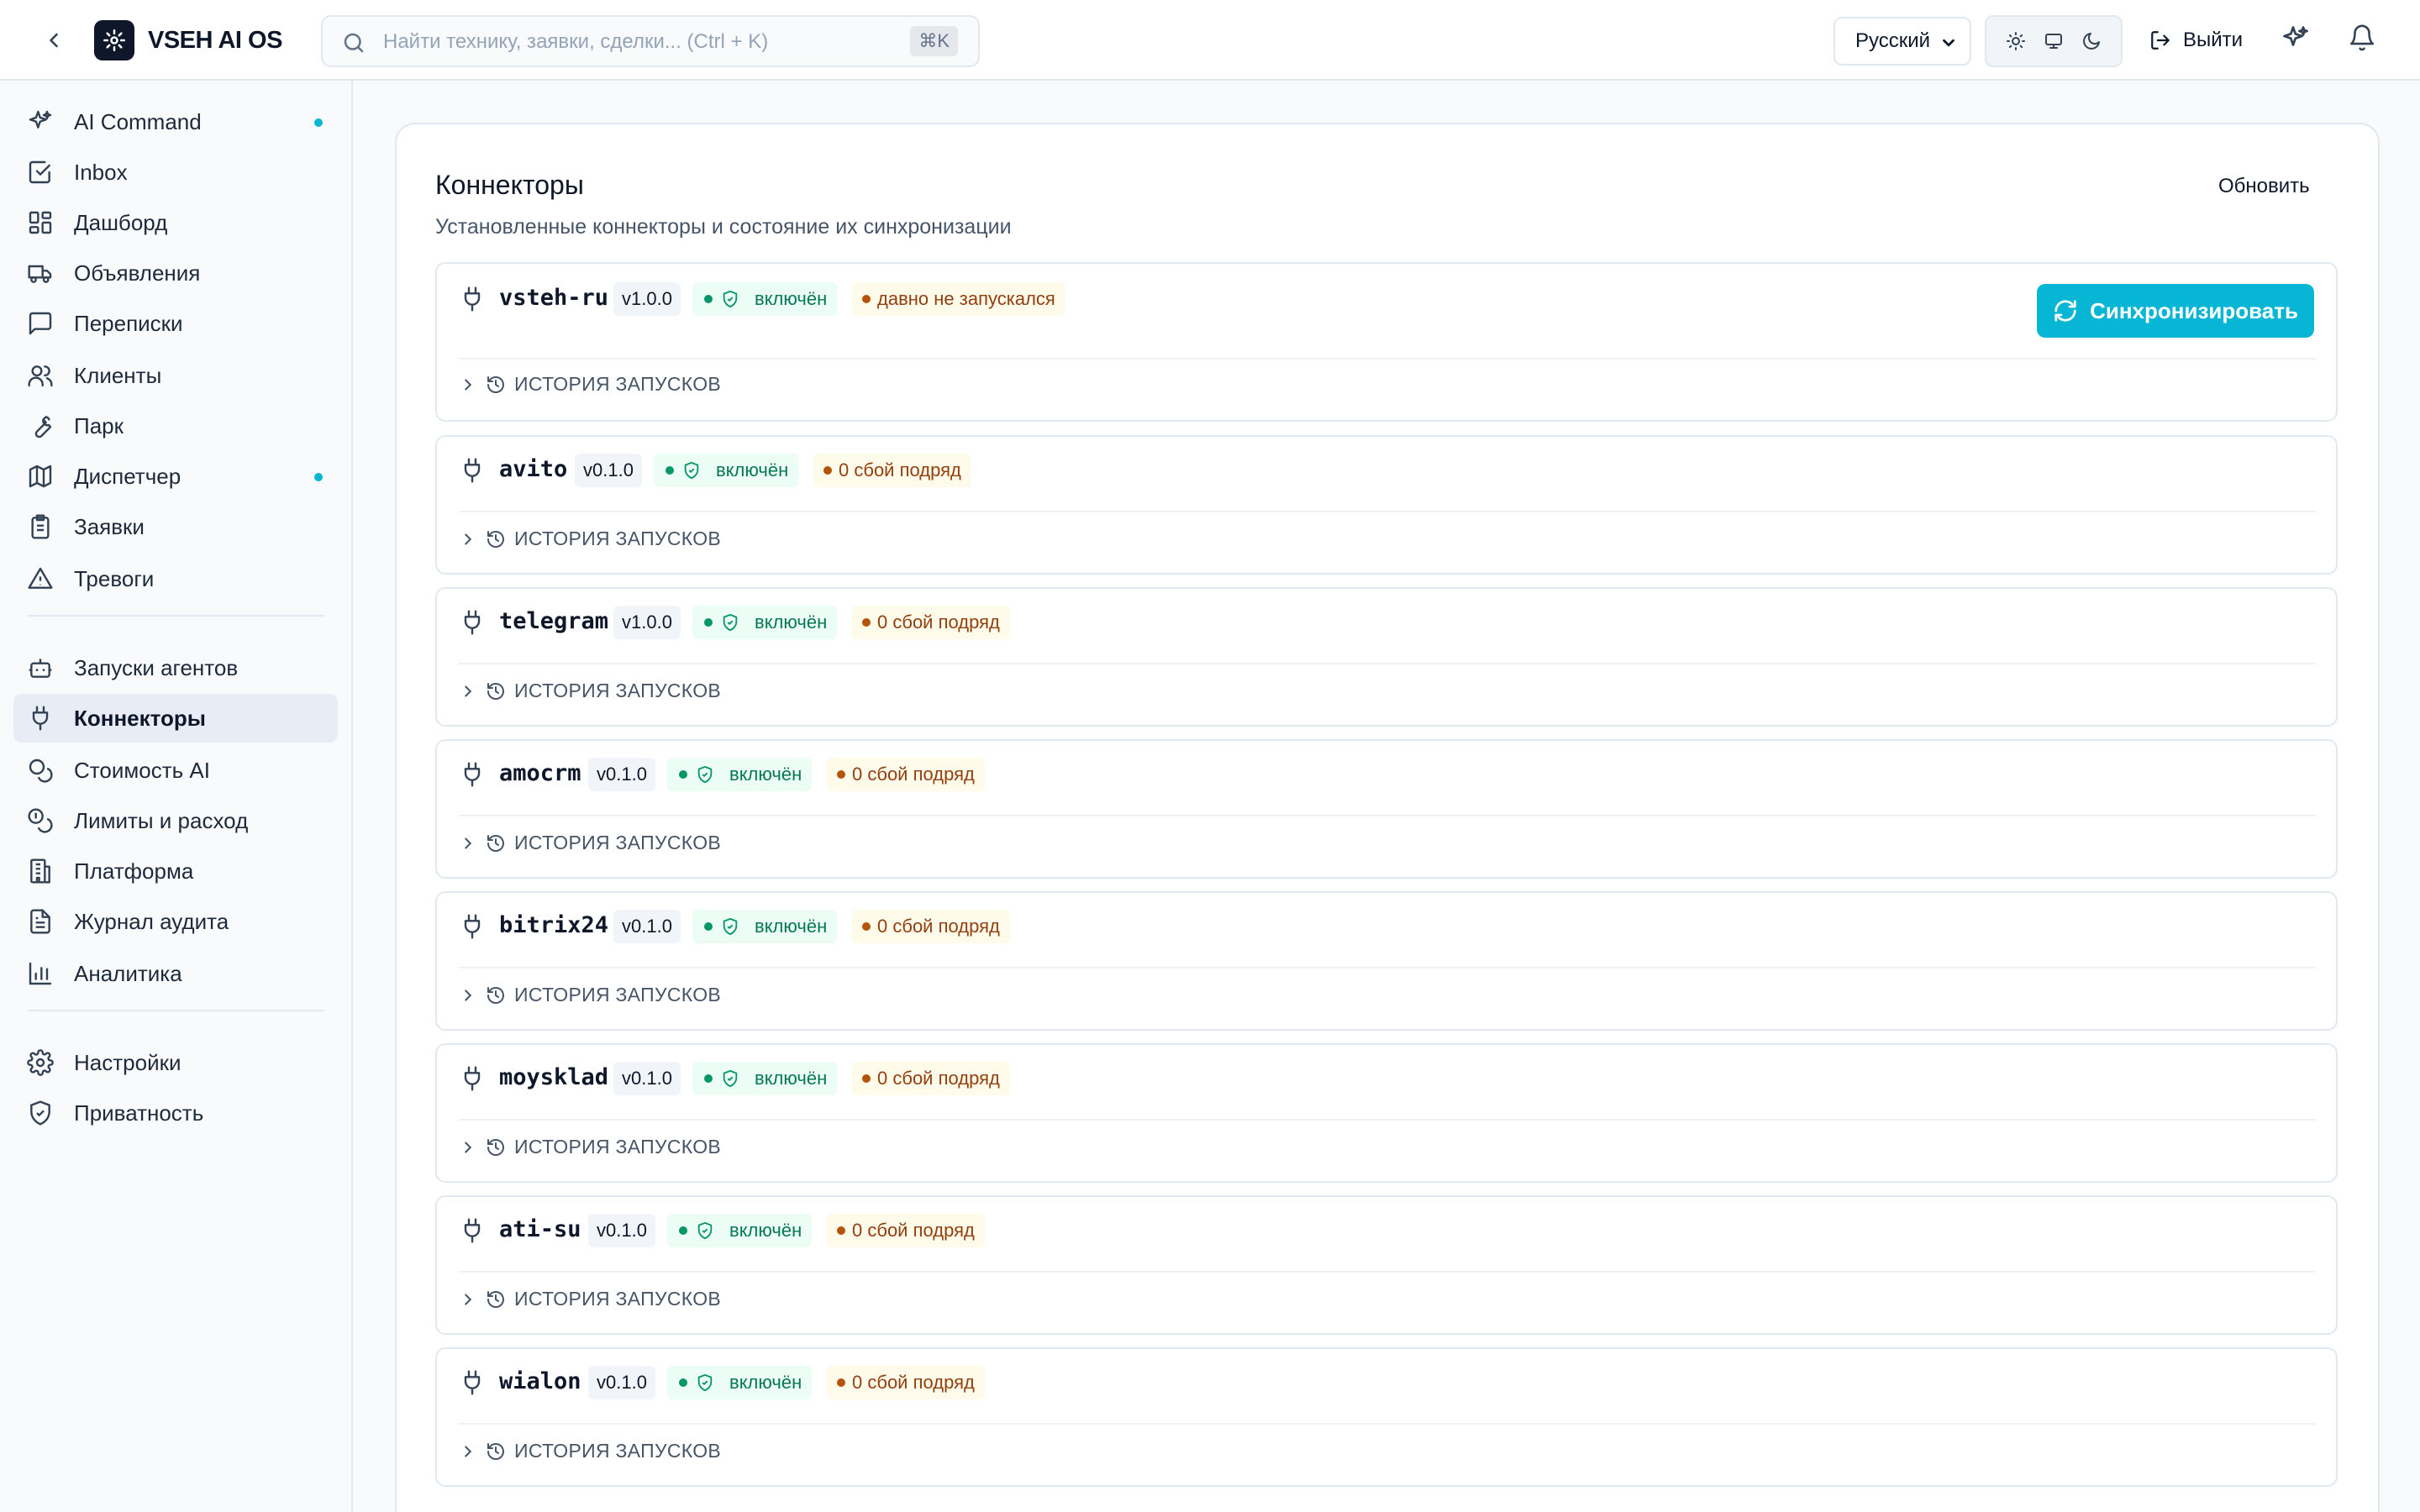 This screenshot has height=1512, width=2420. Describe the element at coordinates (176, 616) in the screenshot. I see `sidebar-divider` at that location.